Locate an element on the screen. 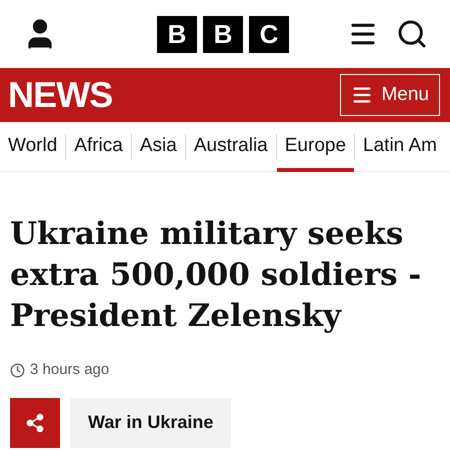 Image resolution: width=450 pixels, height=450 pixels. nav-tab: Africa is located at coordinates (98, 147).